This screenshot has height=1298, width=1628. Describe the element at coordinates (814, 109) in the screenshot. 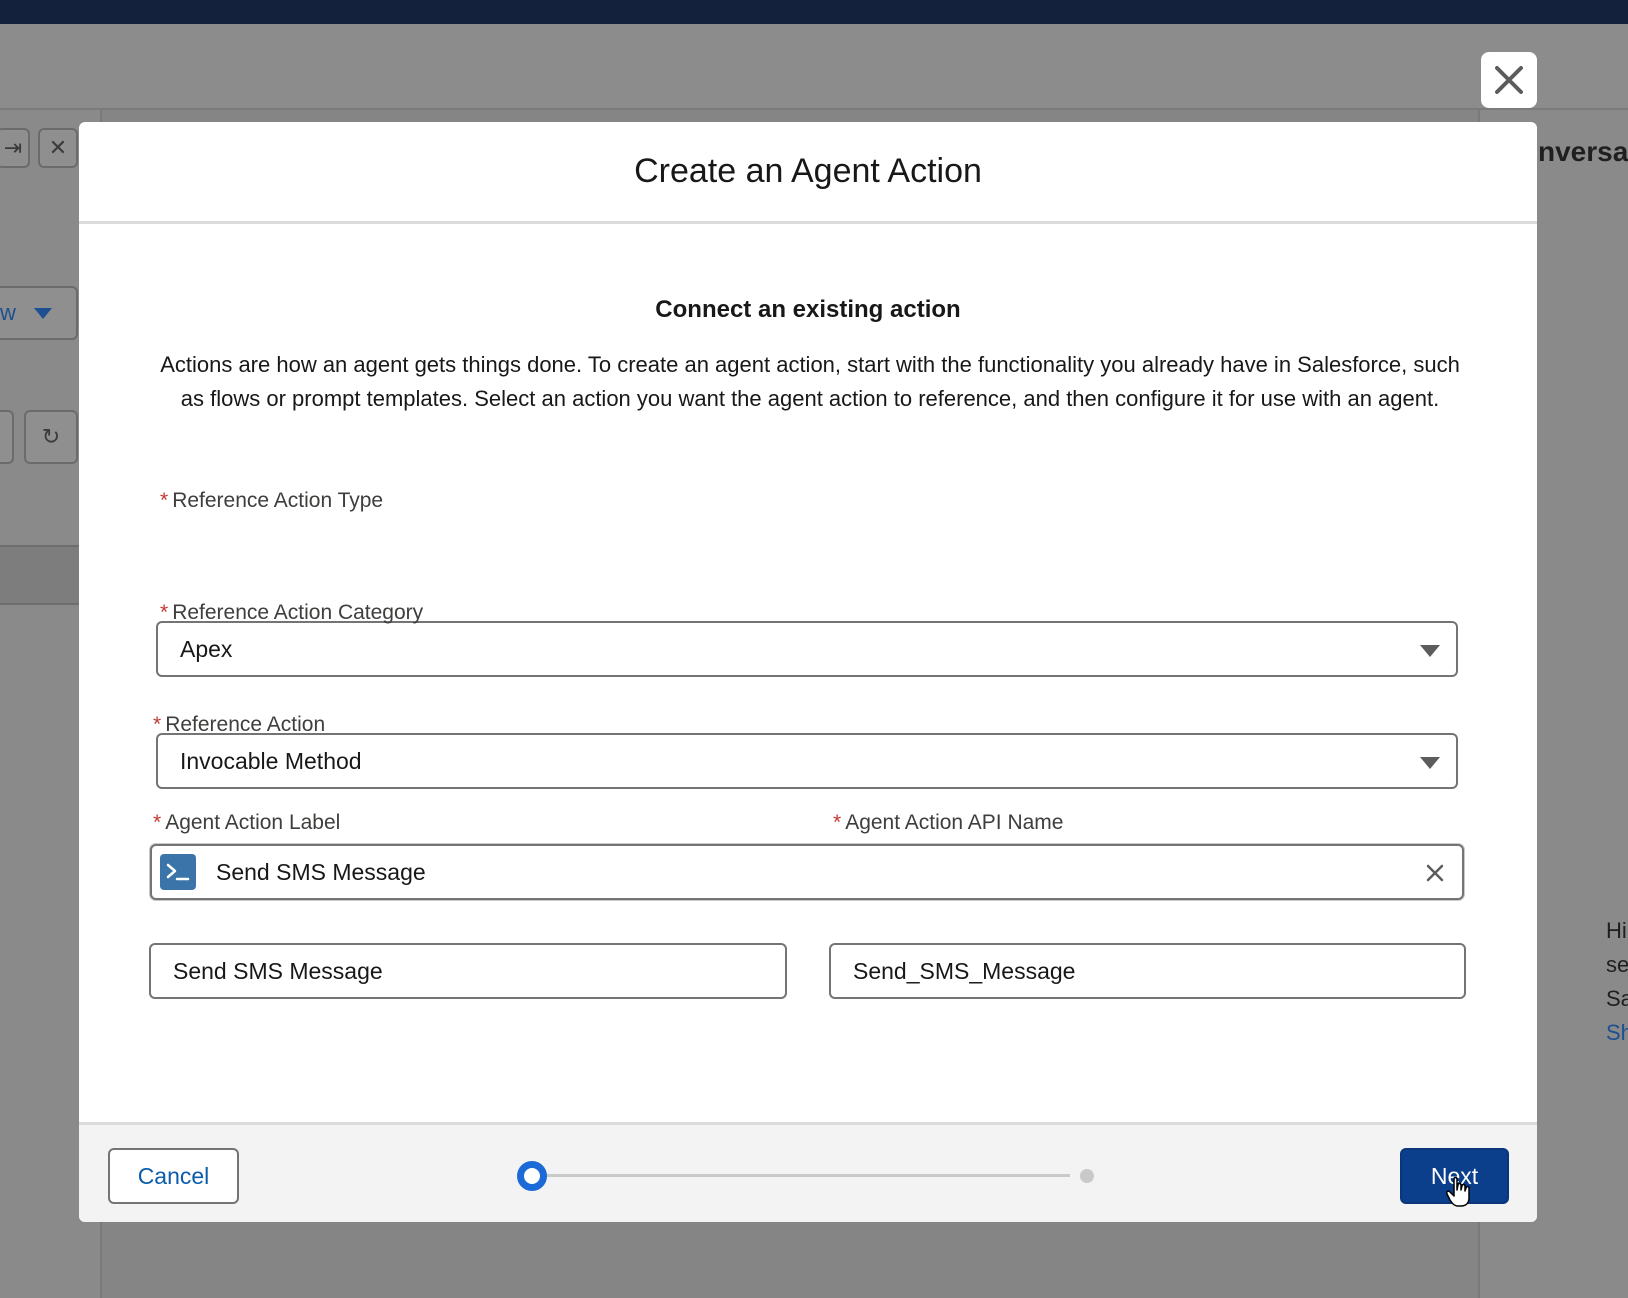

I see `background-divider` at that location.